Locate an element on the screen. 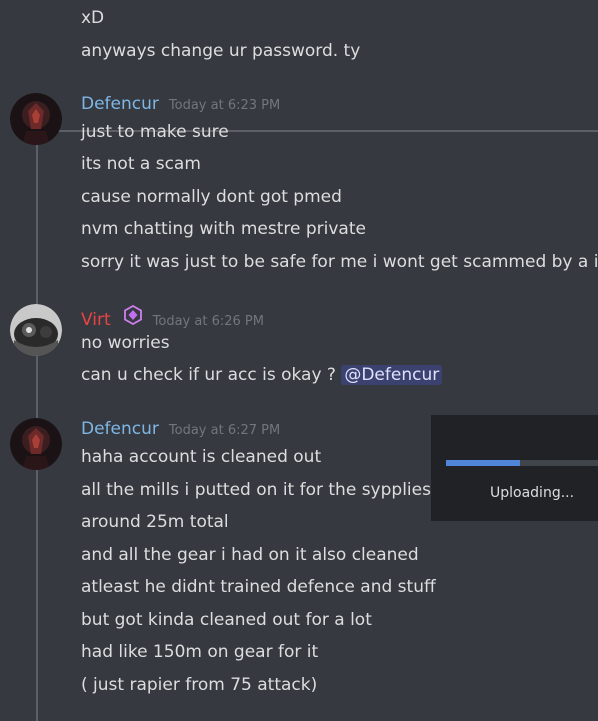 The height and width of the screenshot is (721, 598). message-header: Defencur Today at 6:23 PM is located at coordinates (180, 104).